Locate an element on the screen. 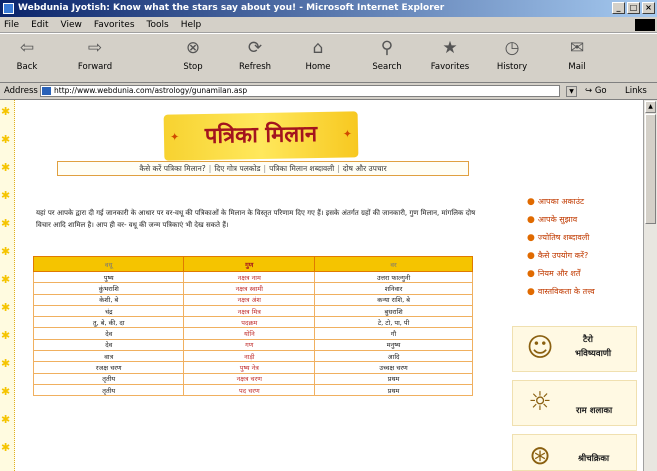  search-button: ⚲ Search is located at coordinates (387, 54).